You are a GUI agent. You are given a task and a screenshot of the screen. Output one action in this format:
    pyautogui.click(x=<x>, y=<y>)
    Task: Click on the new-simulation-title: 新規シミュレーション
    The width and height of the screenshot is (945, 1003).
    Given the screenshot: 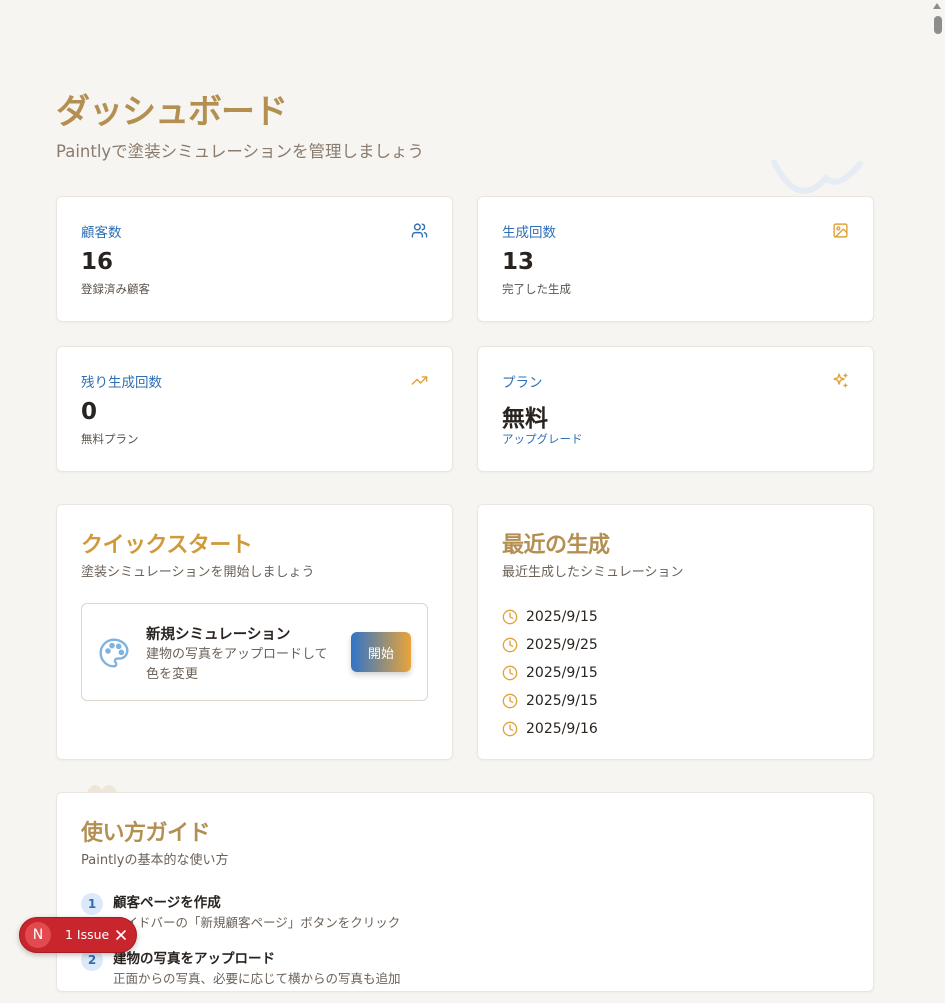 What is the action you would take?
    pyautogui.click(x=218, y=635)
    